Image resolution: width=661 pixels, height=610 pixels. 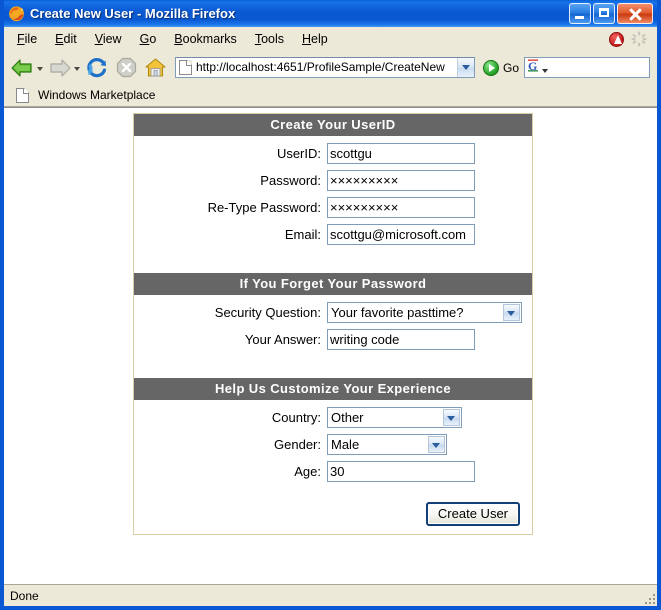 What do you see at coordinates (490, 67) in the screenshot?
I see `go-arrow-icon` at bounding box center [490, 67].